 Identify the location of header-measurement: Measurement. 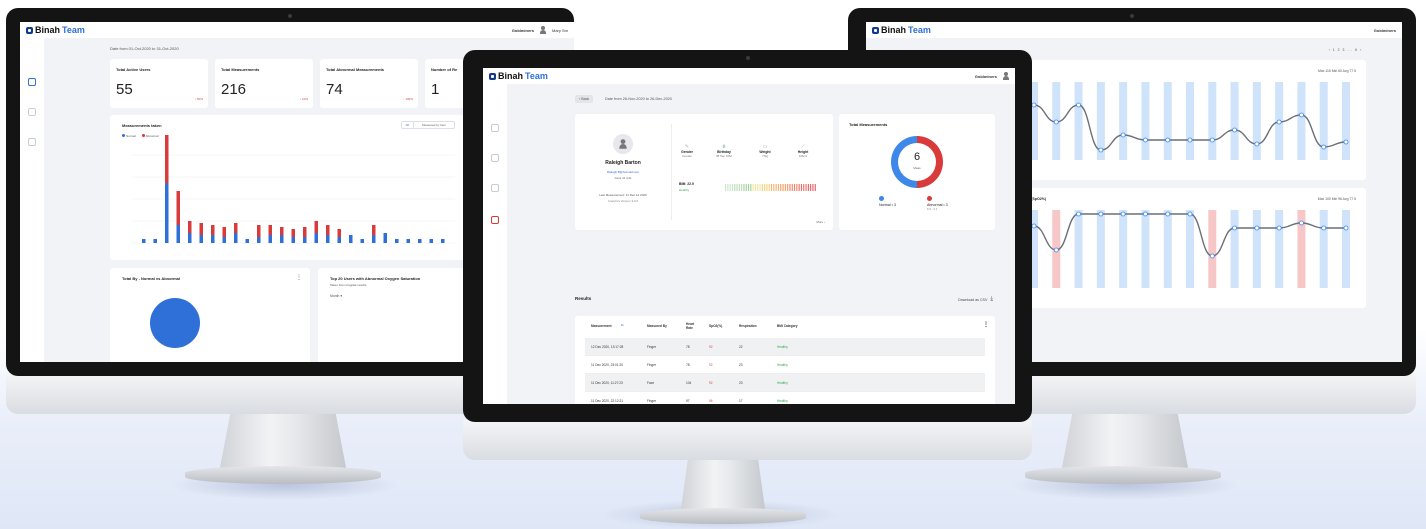
(601, 326).